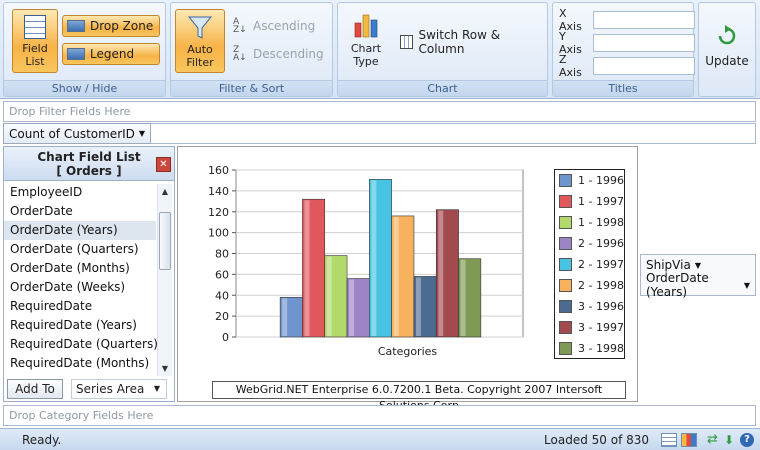  Describe the element at coordinates (111, 26) in the screenshot. I see `drop-zone-button: Drop Zone` at that location.